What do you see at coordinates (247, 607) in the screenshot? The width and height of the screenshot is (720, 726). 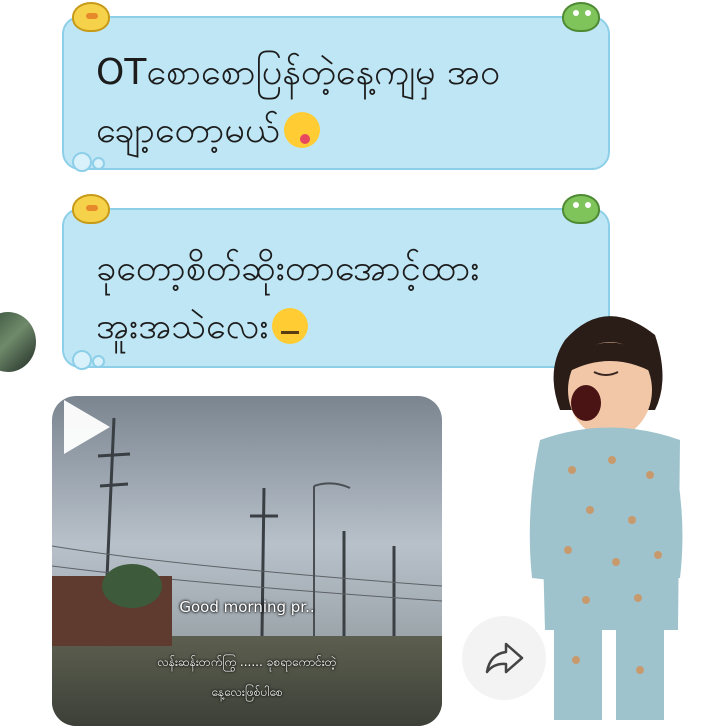 I see `video-caption-line-1: Good morning pr..` at bounding box center [247, 607].